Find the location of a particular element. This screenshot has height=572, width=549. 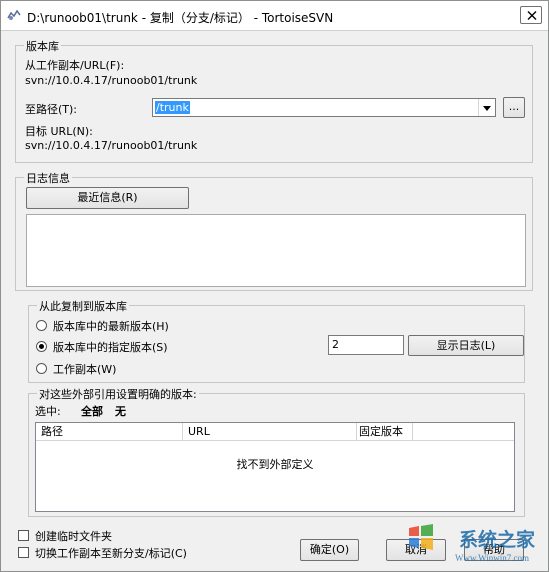

externals-empty-message: 找不到外部定义 is located at coordinates (275, 464).